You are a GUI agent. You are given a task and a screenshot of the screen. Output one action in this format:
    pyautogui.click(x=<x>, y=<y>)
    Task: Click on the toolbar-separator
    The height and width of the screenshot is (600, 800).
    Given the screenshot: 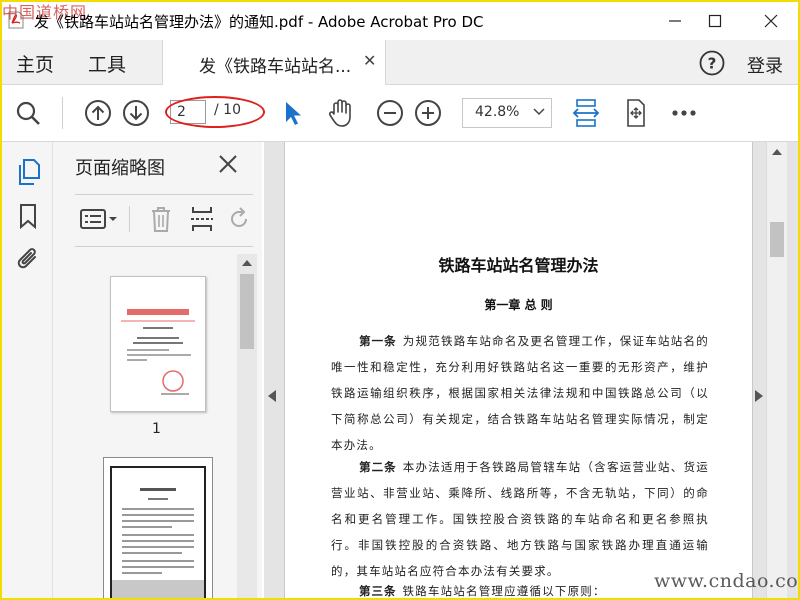 What is the action you would take?
    pyautogui.click(x=62, y=113)
    